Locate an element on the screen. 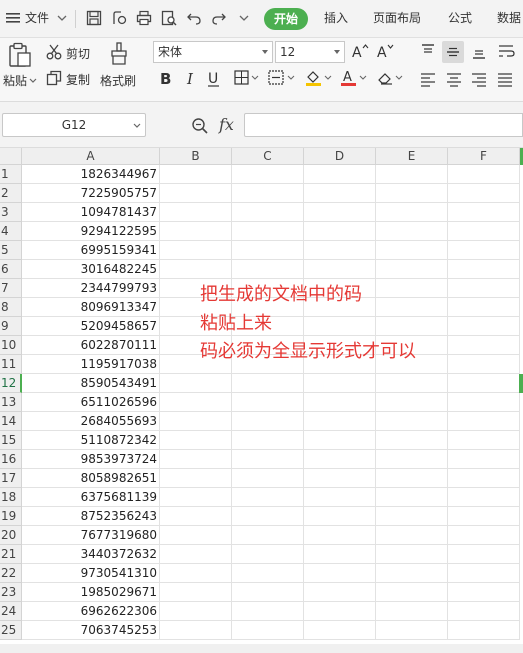 This screenshot has width=523, height=653. tab-insert: 插入 is located at coordinates (336, 17).